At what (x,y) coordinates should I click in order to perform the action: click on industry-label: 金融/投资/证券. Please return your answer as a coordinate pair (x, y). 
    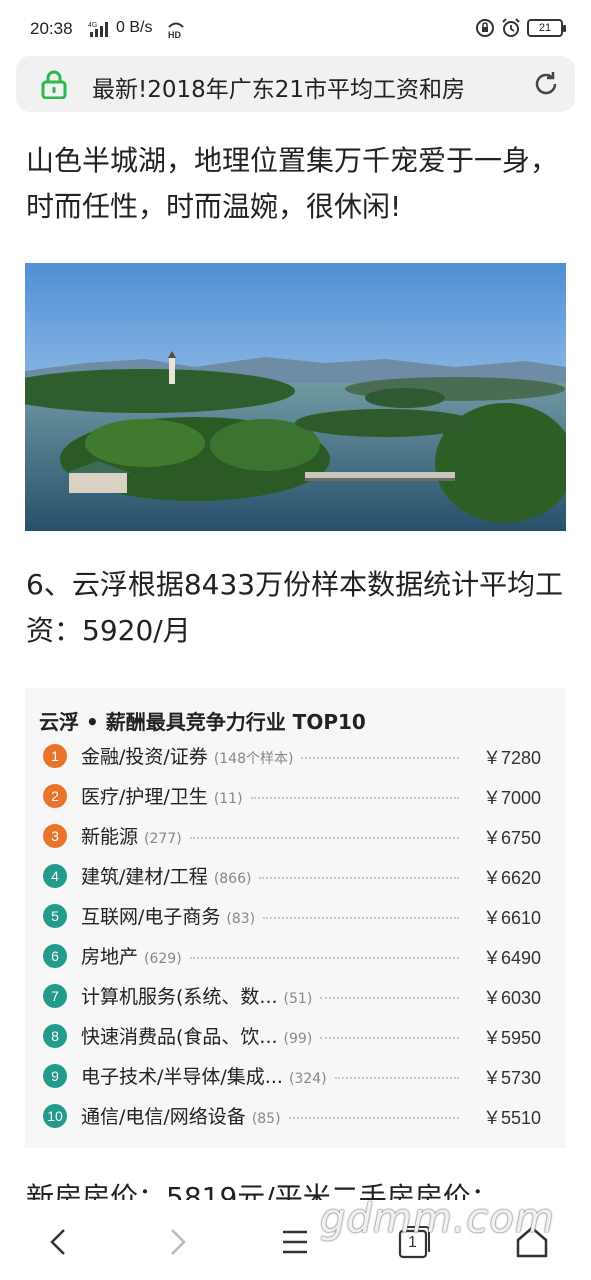
    Looking at the image, I should click on (144, 757).